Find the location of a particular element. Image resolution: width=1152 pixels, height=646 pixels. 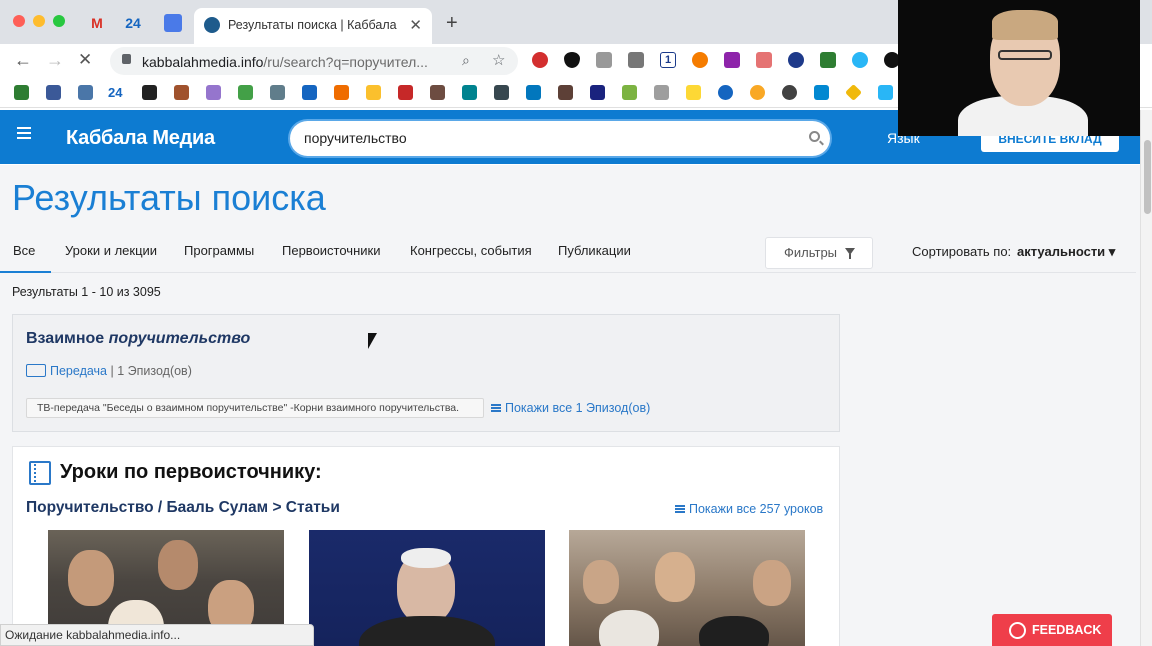

tab-sources: Первоисточники is located at coordinates (331, 255).